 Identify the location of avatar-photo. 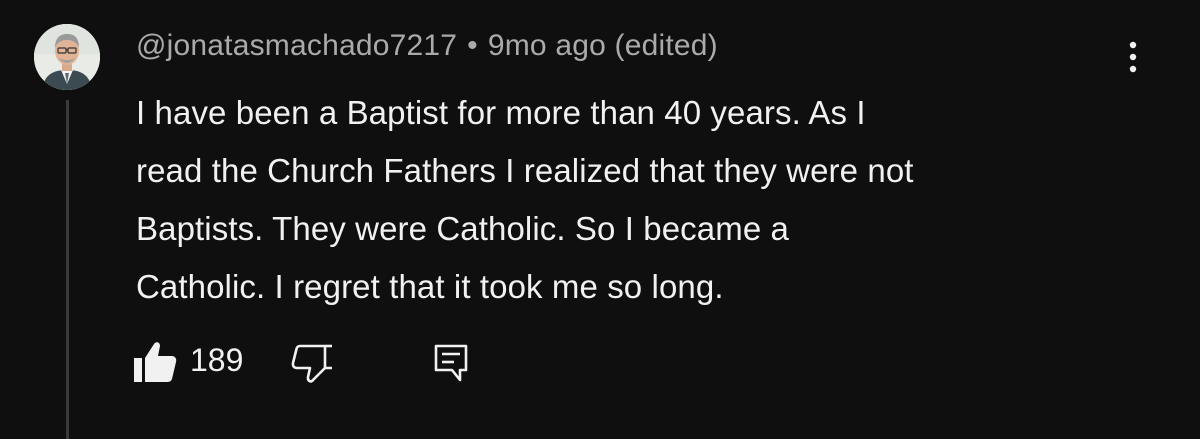
(67, 57).